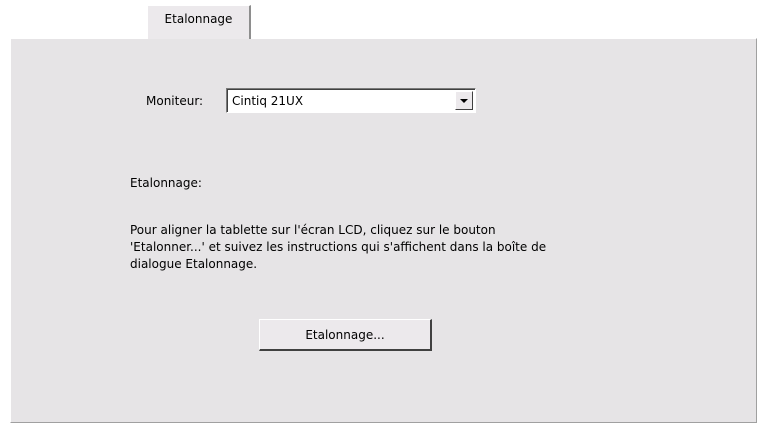 This screenshot has height=427, width=759. What do you see at coordinates (268, 101) in the screenshot?
I see `monitor-select-value: Cintiq 21UX` at bounding box center [268, 101].